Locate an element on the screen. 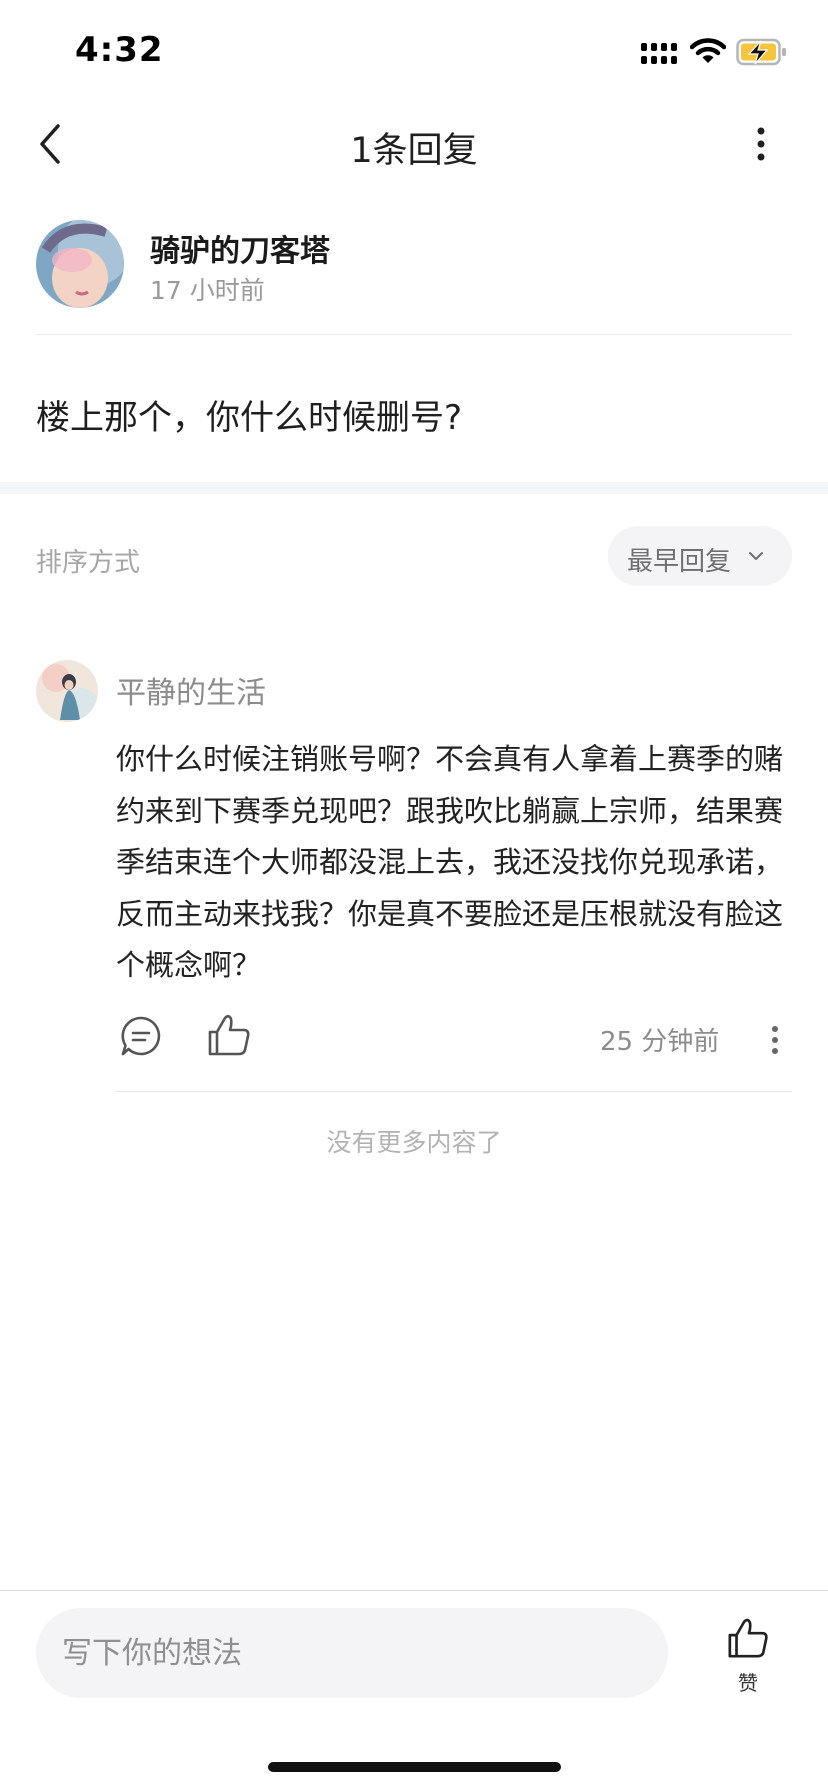 This screenshot has width=828, height=1792. section-separator is located at coordinates (414, 488).